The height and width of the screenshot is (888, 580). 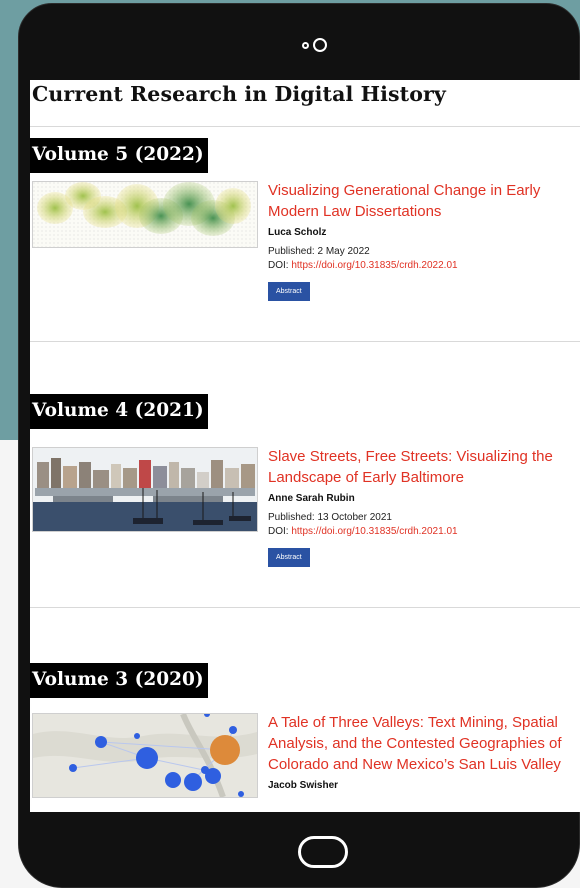 What do you see at coordinates (297, 232) in the screenshot?
I see `article-author: Luca Scholz` at bounding box center [297, 232].